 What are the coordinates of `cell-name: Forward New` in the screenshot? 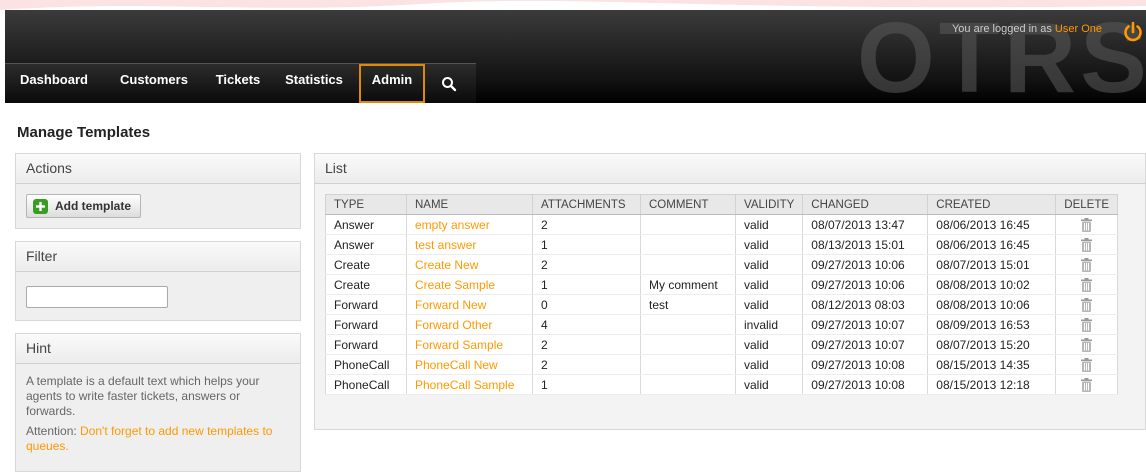 It's located at (469, 304).